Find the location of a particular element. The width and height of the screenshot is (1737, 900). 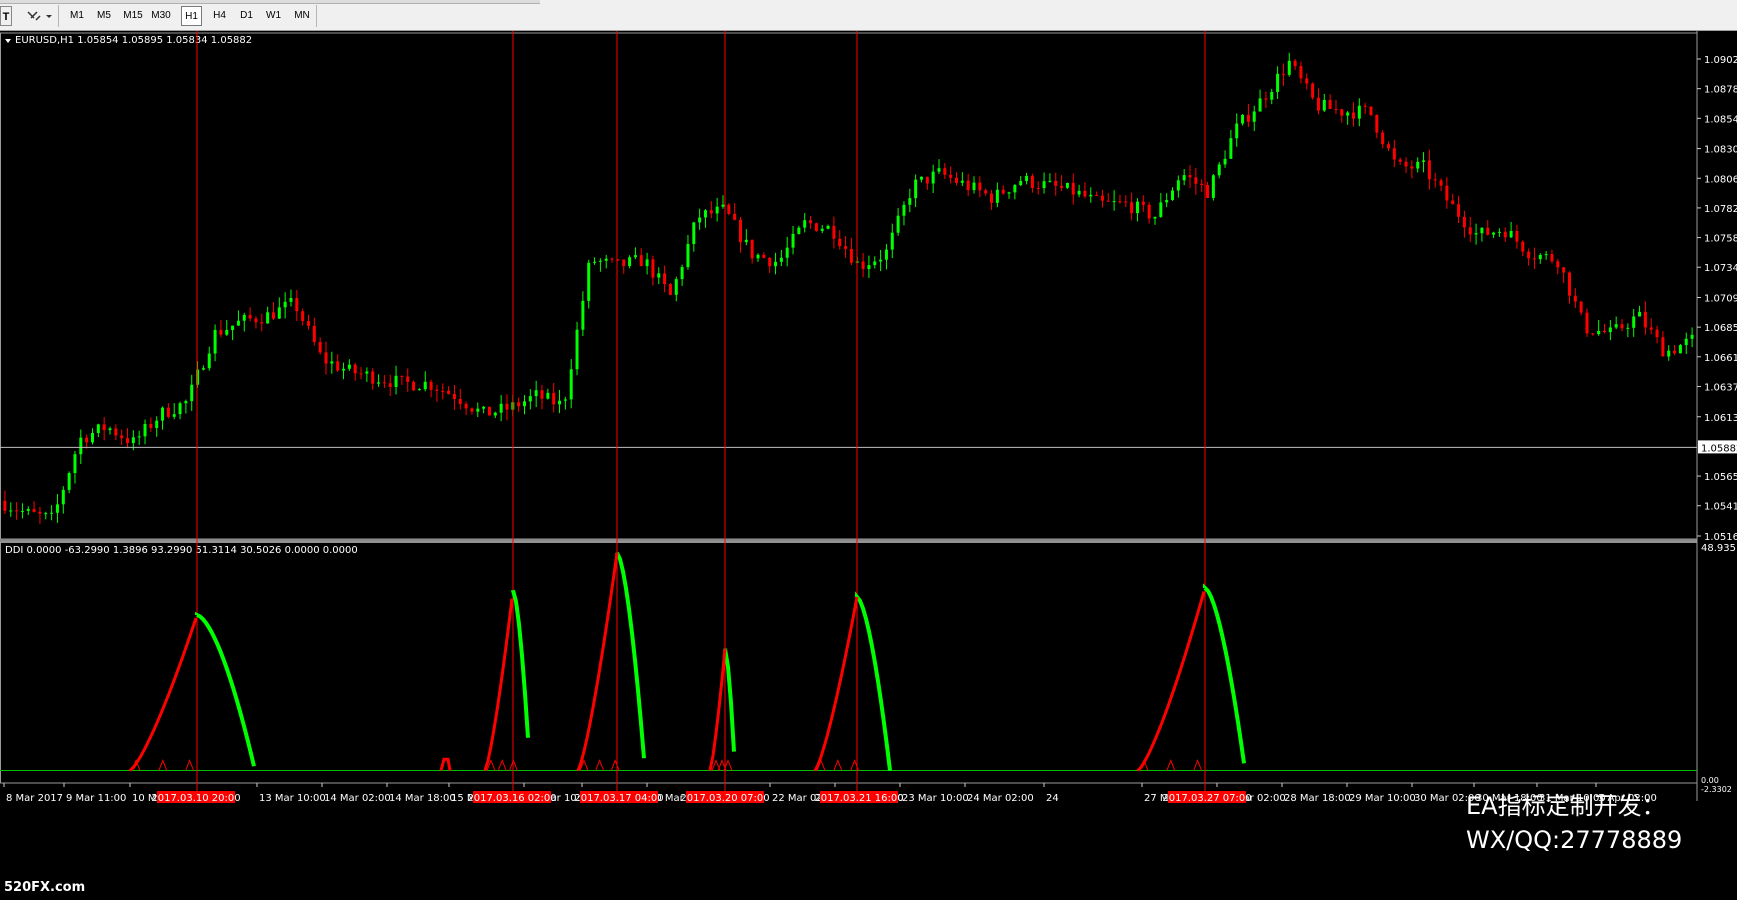

indicator-arrow-marker is located at coordinates (1198, 765).